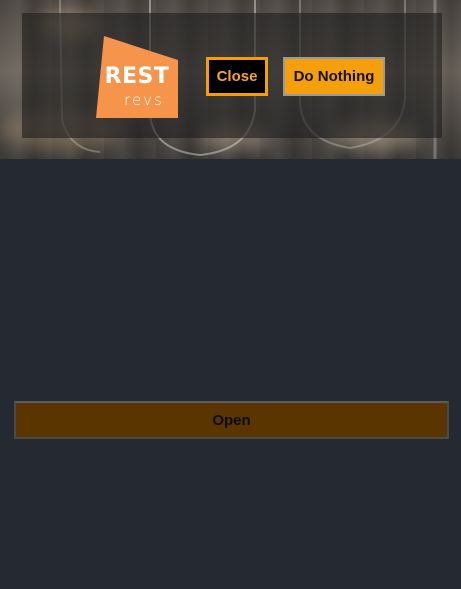 This screenshot has width=461, height=589. Describe the element at coordinates (237, 76) in the screenshot. I see `close-button: Close` at that location.